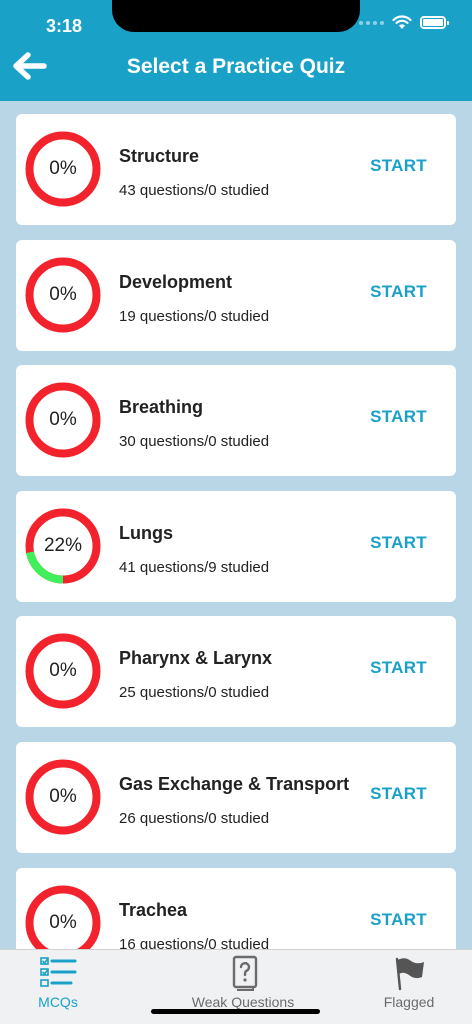 This screenshot has width=472, height=1024. I want to click on quiz-title: Pharynx & Larynx, so click(196, 658).